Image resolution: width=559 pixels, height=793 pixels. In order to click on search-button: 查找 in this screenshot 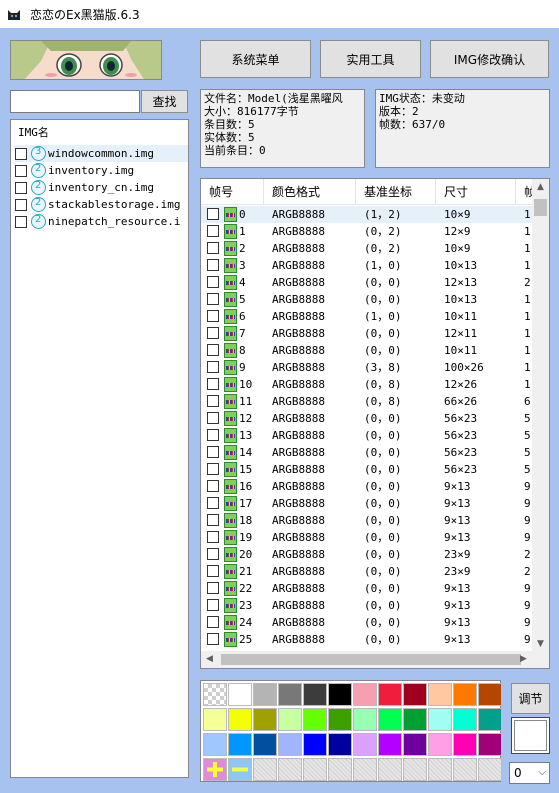, I will do `click(164, 101)`.